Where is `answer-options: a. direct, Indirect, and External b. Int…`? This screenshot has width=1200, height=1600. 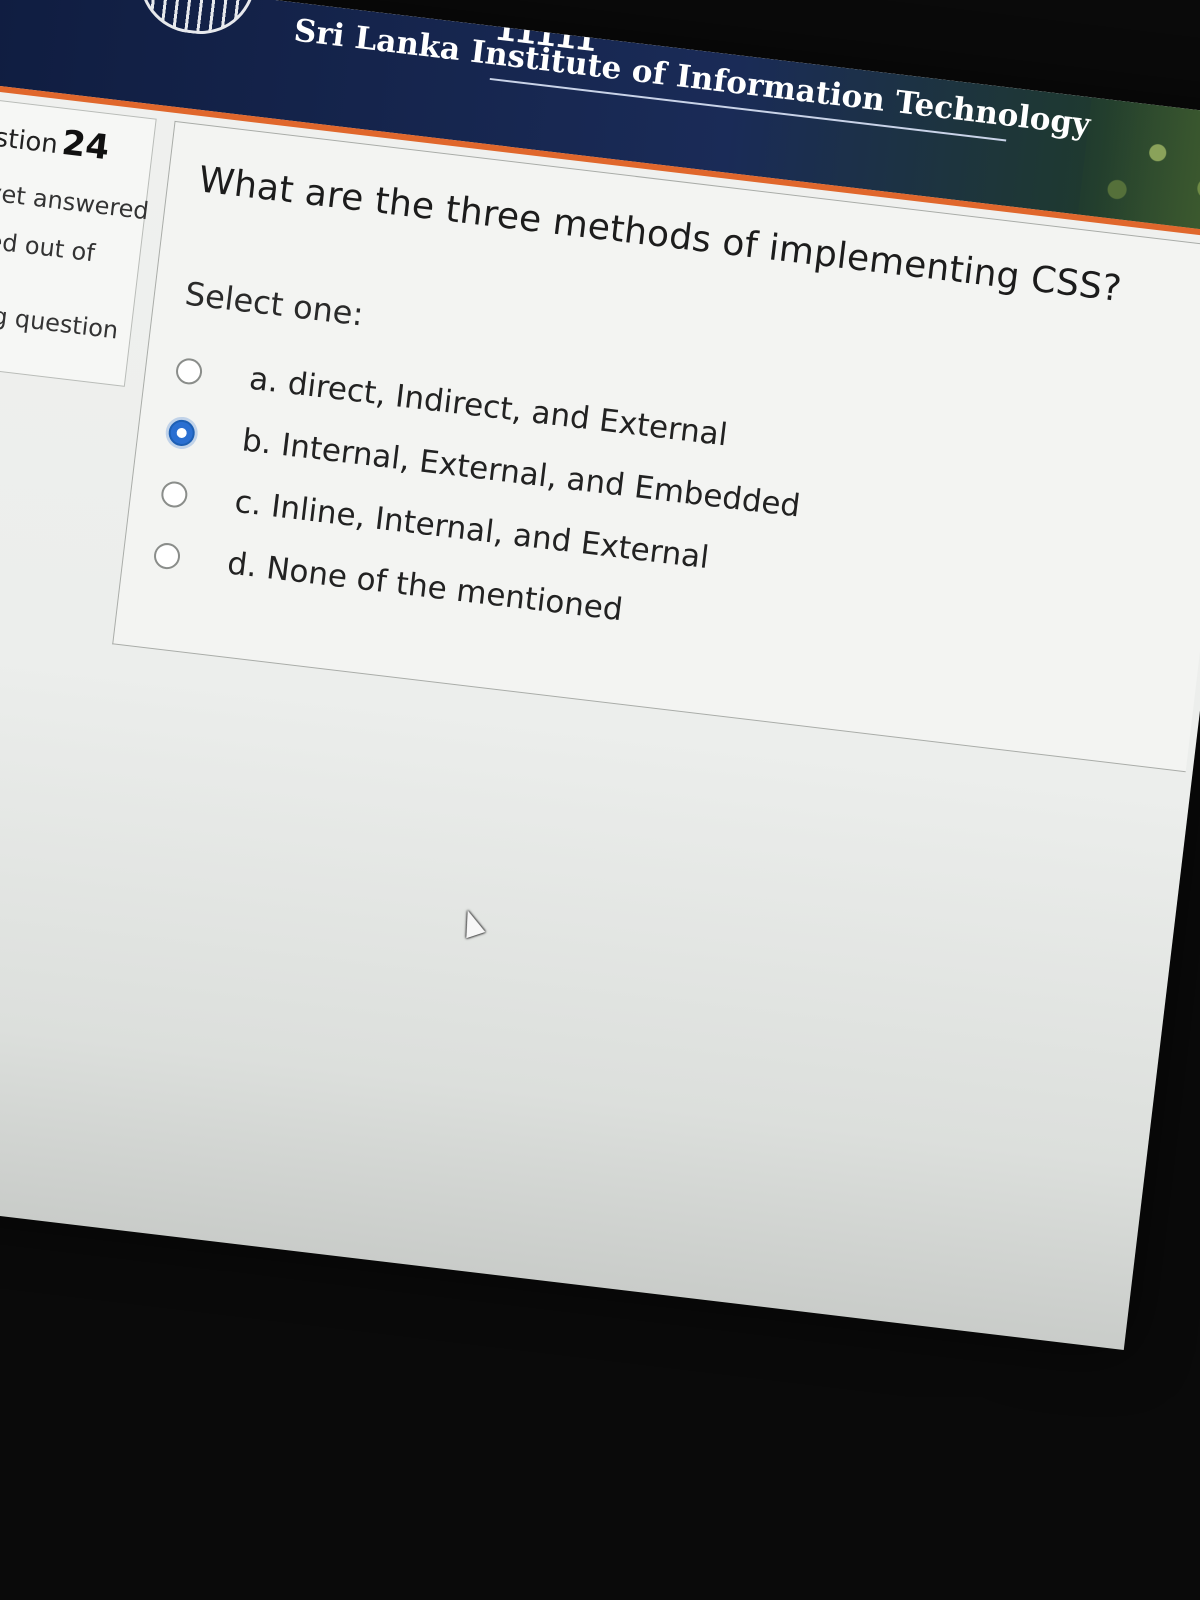
answer-options: a. direct, Indirect, and External b. Int… is located at coordinates (480, 500).